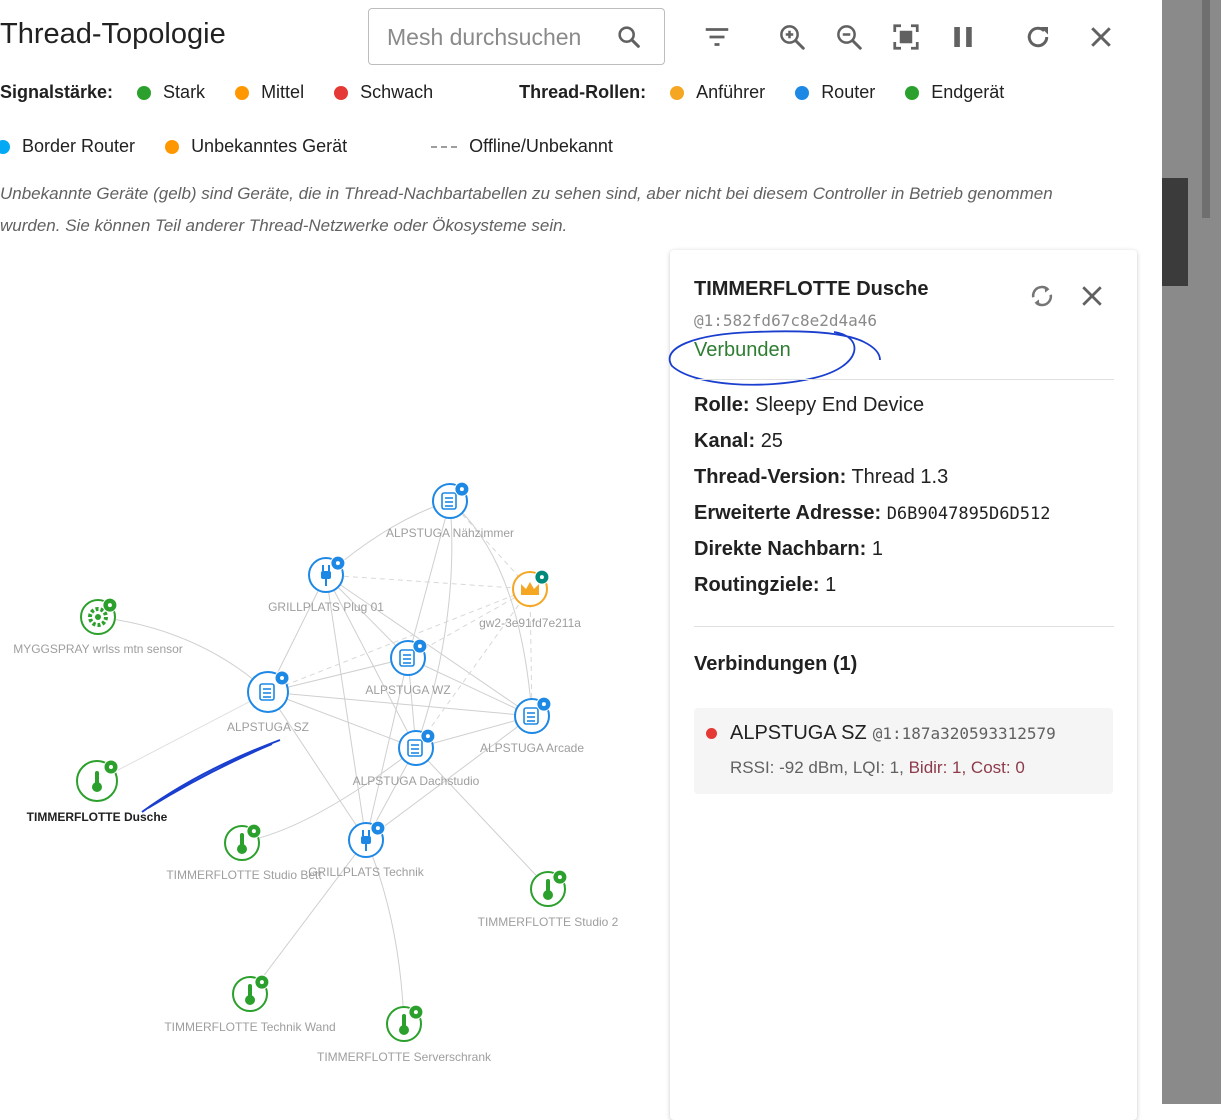 This screenshot has height=1120, width=1221. I want to click on prop-role: Rolle: Sleepy End Device, so click(809, 405).